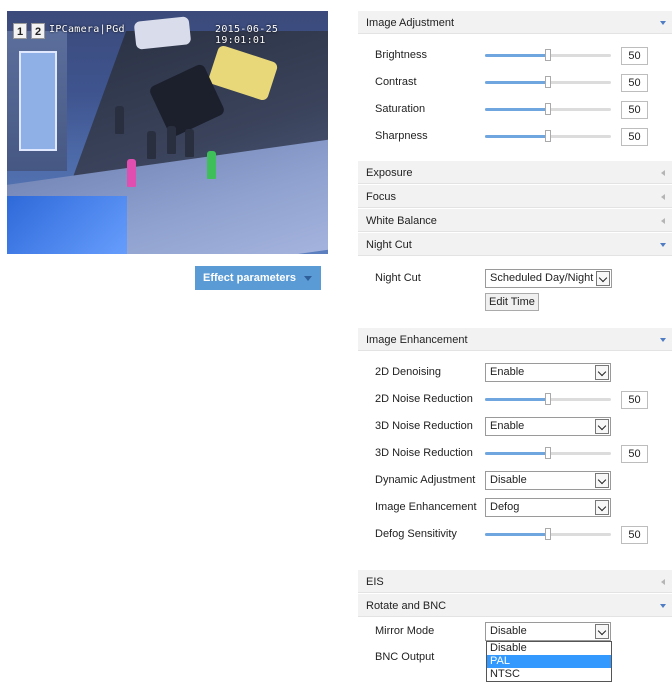 This screenshot has width=672, height=682. I want to click on 3d-noise-reduction-mode-row: 3D Noise Reduction Enable, so click(515, 427).